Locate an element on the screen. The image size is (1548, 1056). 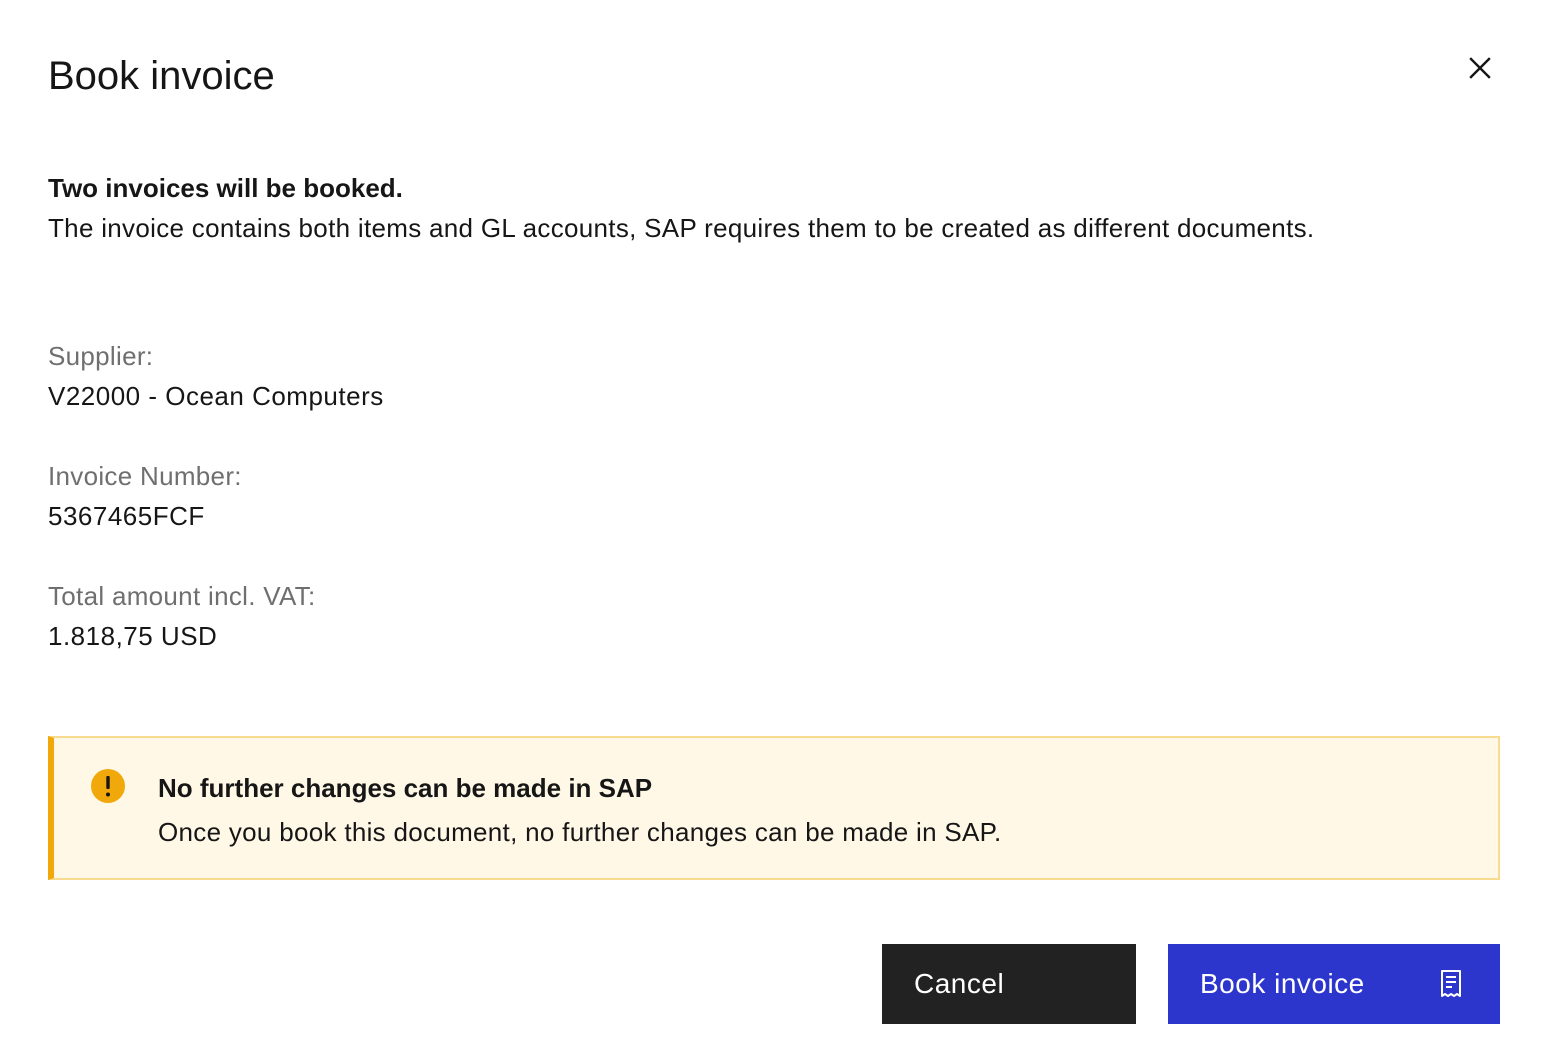
total-amount-field: Total amount incl. VAT: 1.818,75 USD is located at coordinates (498, 616).